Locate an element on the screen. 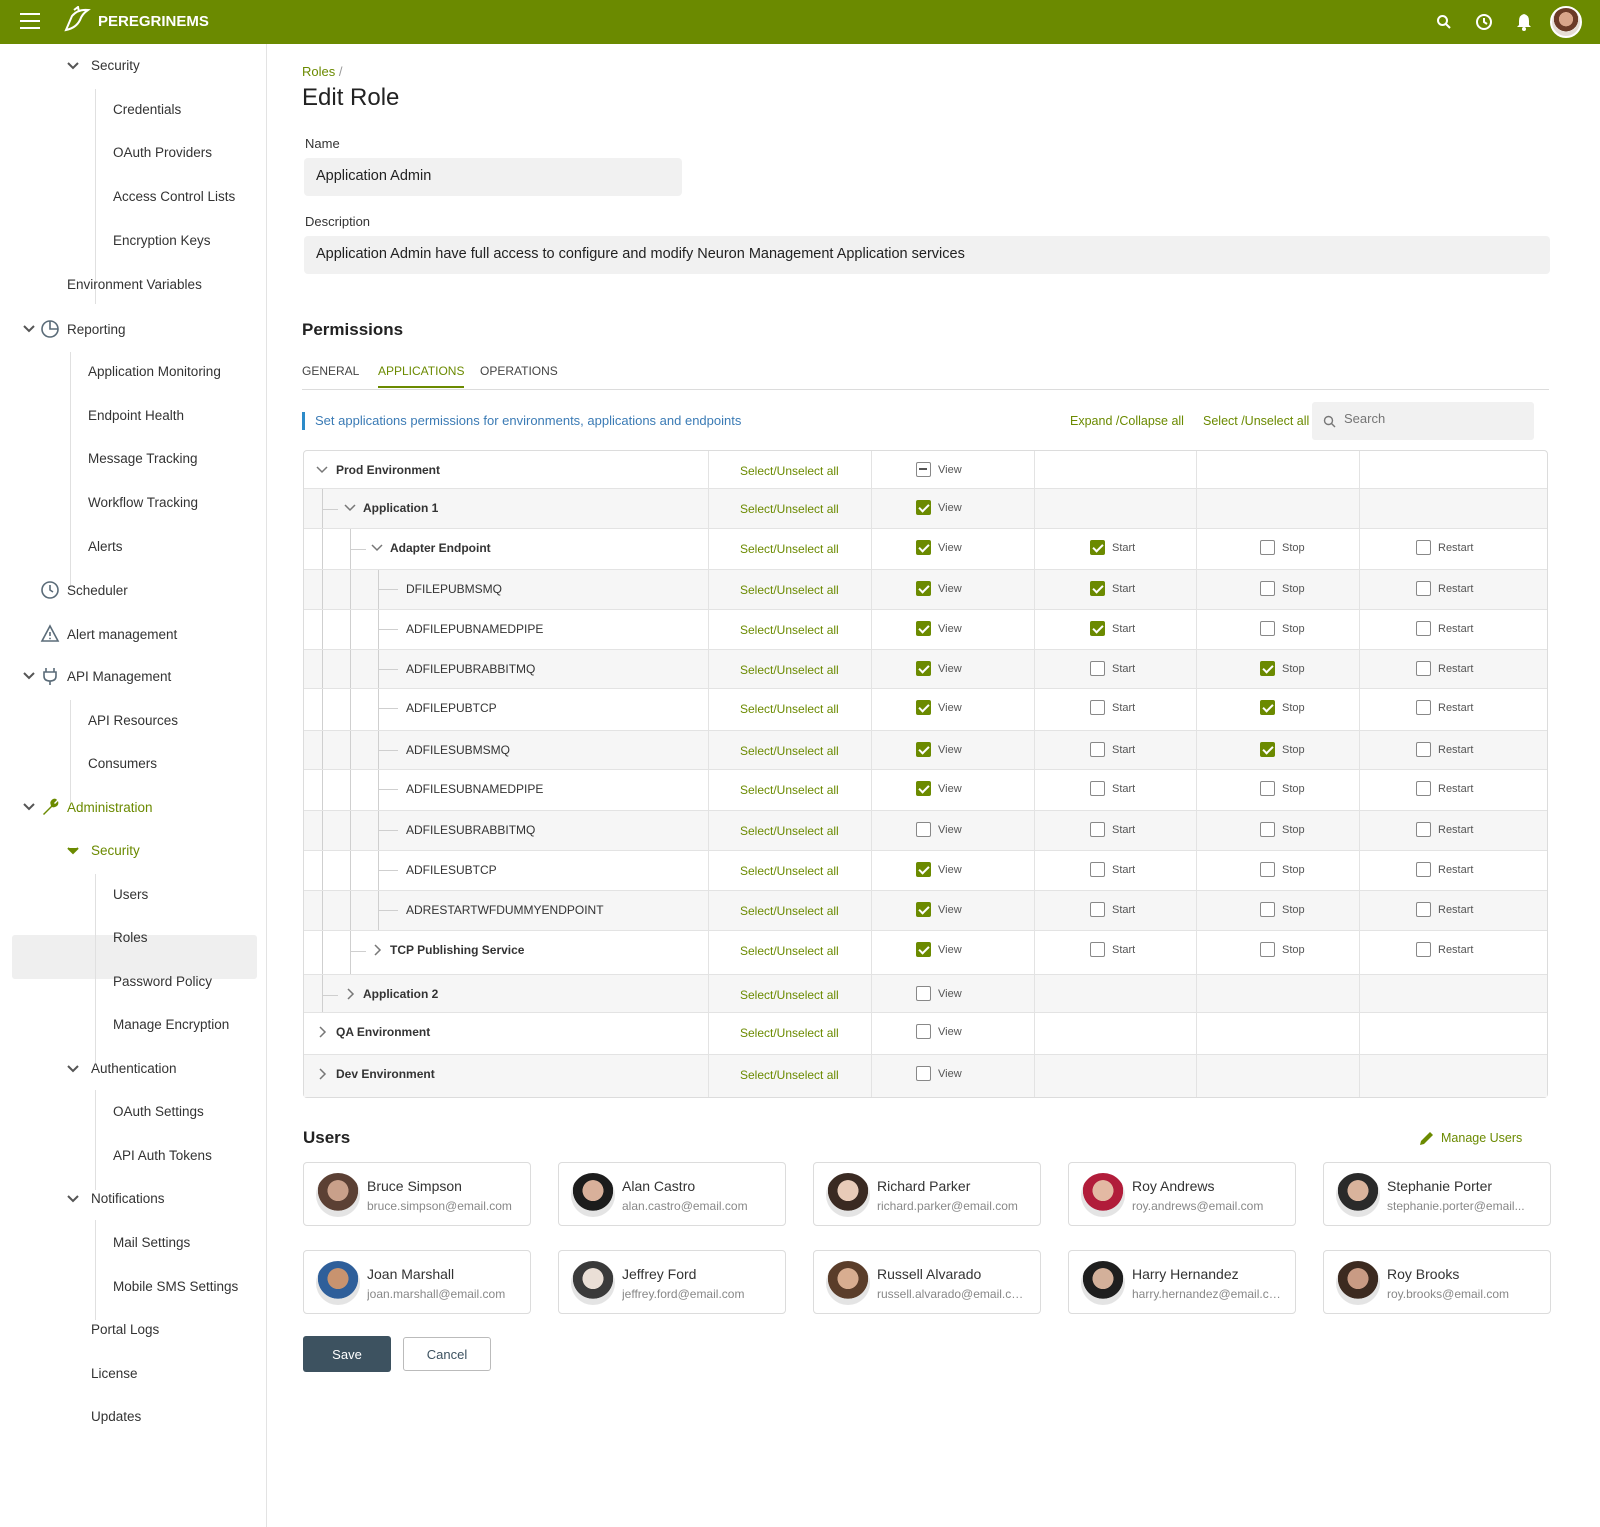 This screenshot has width=1600, height=1527. expand-collapse-all-link: Expand /Collapse all is located at coordinates (1127, 421).